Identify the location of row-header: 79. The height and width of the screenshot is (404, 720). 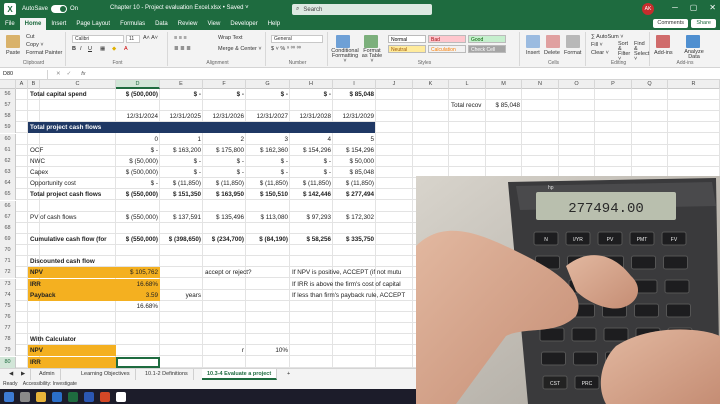
(8, 351).